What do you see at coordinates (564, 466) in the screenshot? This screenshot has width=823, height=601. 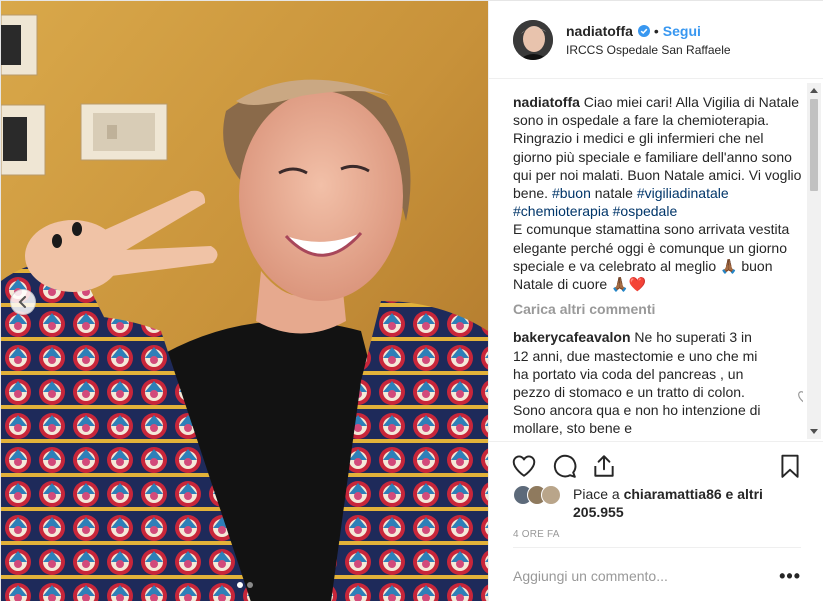 I see `comment-icon` at bounding box center [564, 466].